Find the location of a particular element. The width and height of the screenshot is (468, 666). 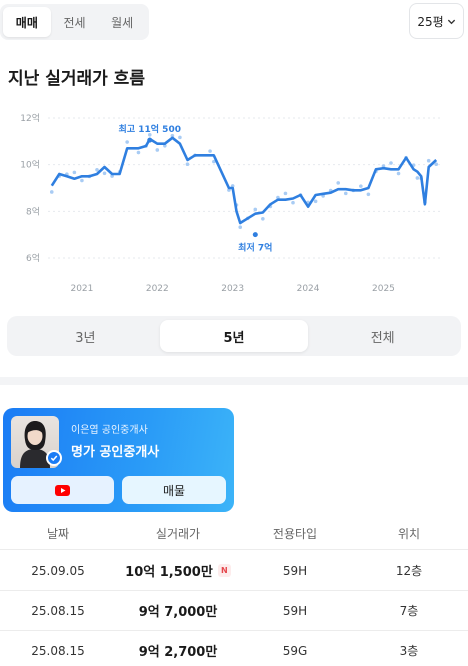

transactions-table-header: 날짜 실거래가 전용타입 위치 is located at coordinates (234, 534).